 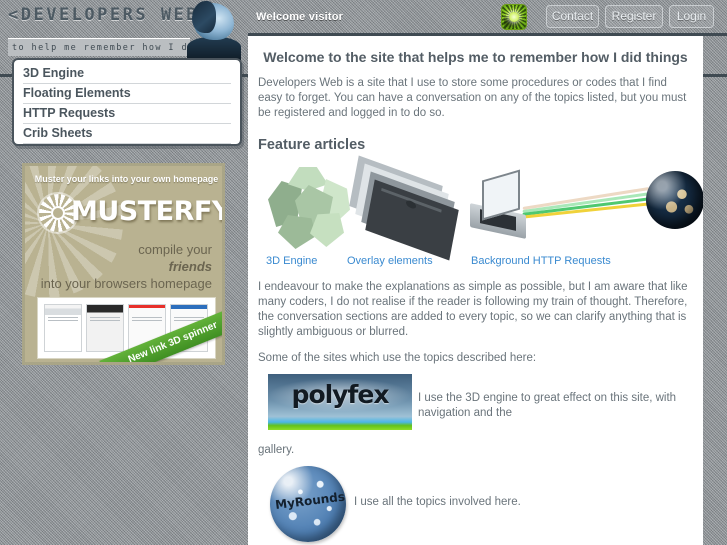 What do you see at coordinates (127, 94) in the screenshot?
I see `nav-item-floating-elements: Floating Elements` at bounding box center [127, 94].